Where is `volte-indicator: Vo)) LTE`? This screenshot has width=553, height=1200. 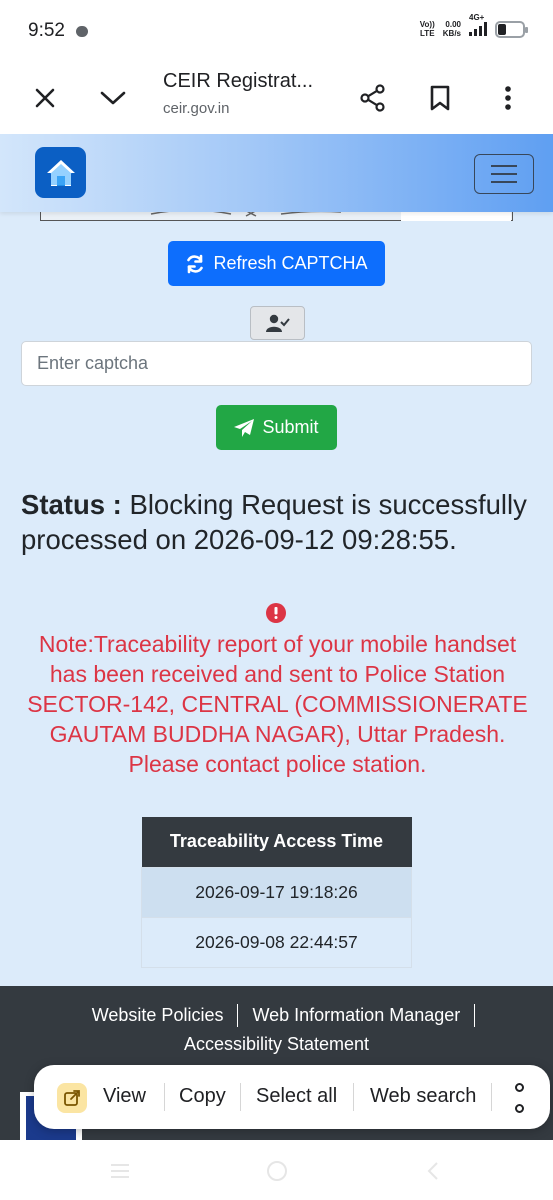
volte-indicator: Vo)) LTE is located at coordinates (427, 29).